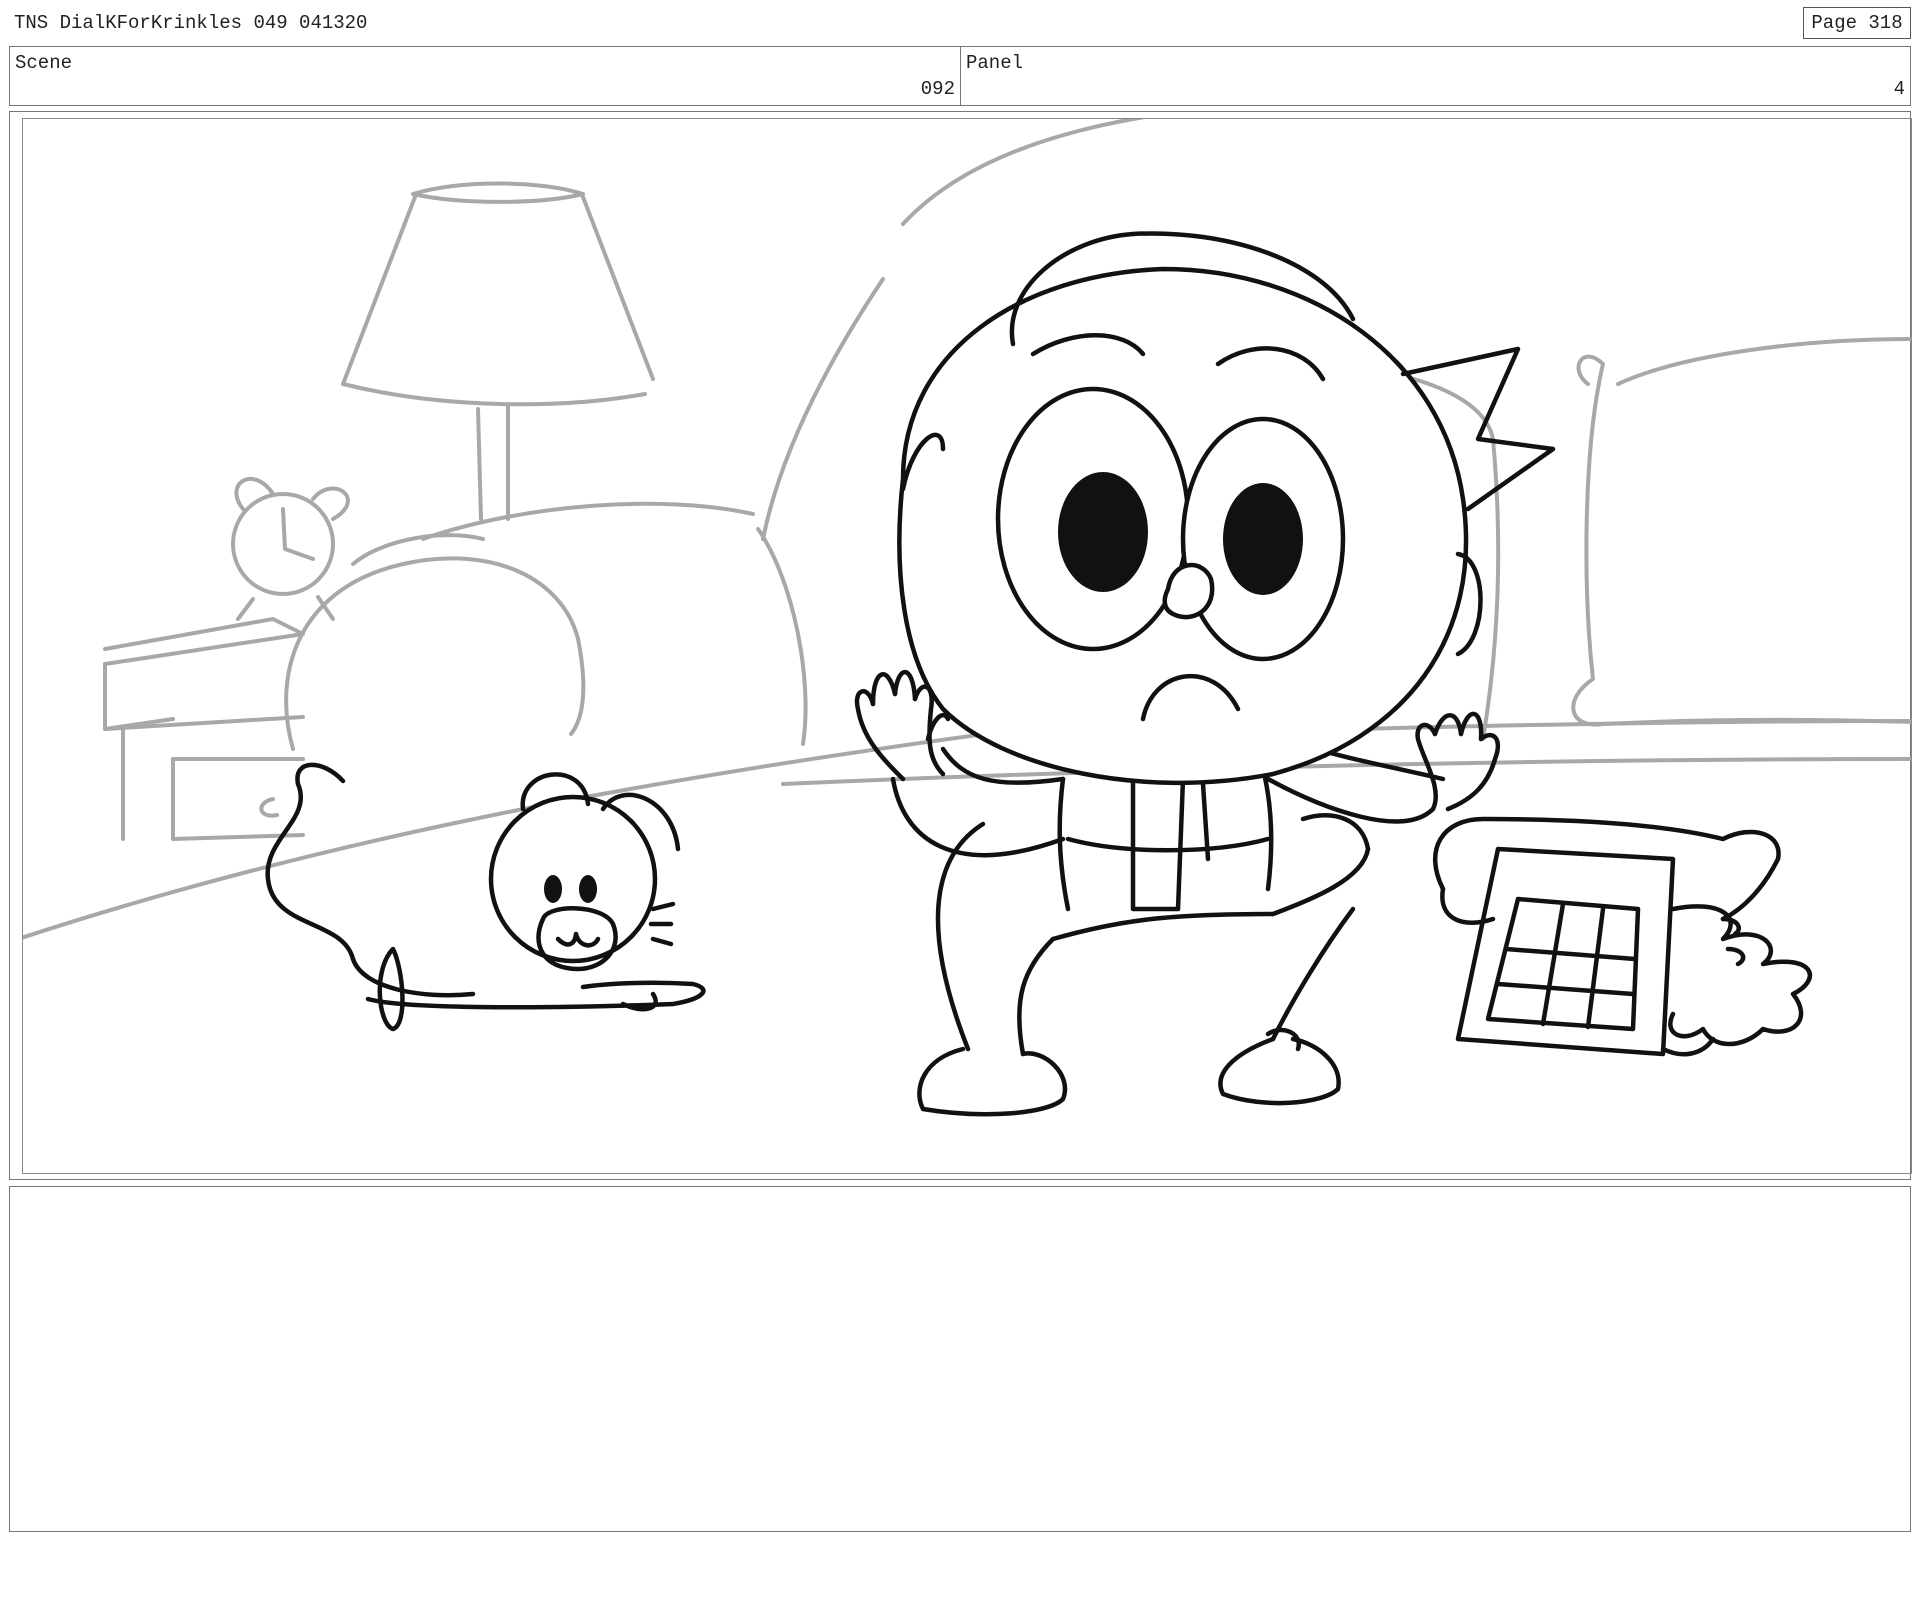 The height and width of the screenshot is (1606, 1920). What do you see at coordinates (1857, 23) in the screenshot?
I see `page-number: Page 318` at bounding box center [1857, 23].